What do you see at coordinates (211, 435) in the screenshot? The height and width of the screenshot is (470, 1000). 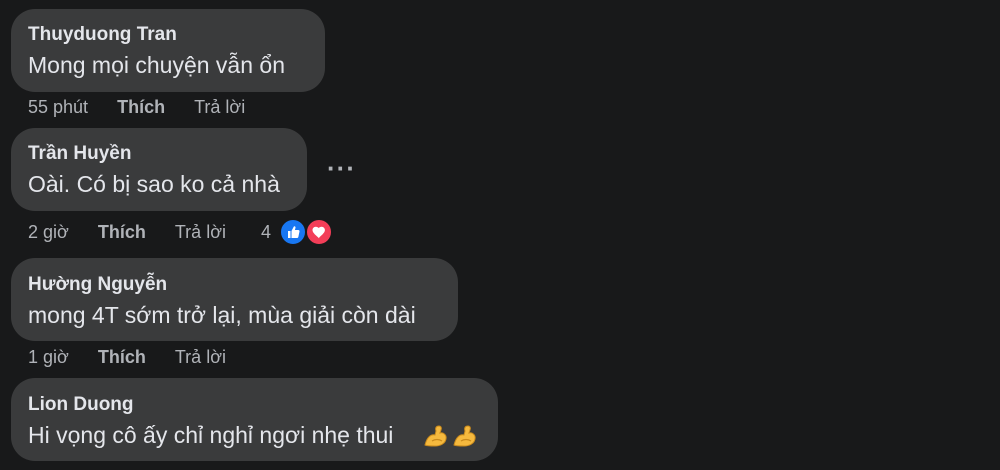 I see `comment-text: Hi vọng cô ấy chỉ nghỉ ngơi nhẹ thui` at bounding box center [211, 435].